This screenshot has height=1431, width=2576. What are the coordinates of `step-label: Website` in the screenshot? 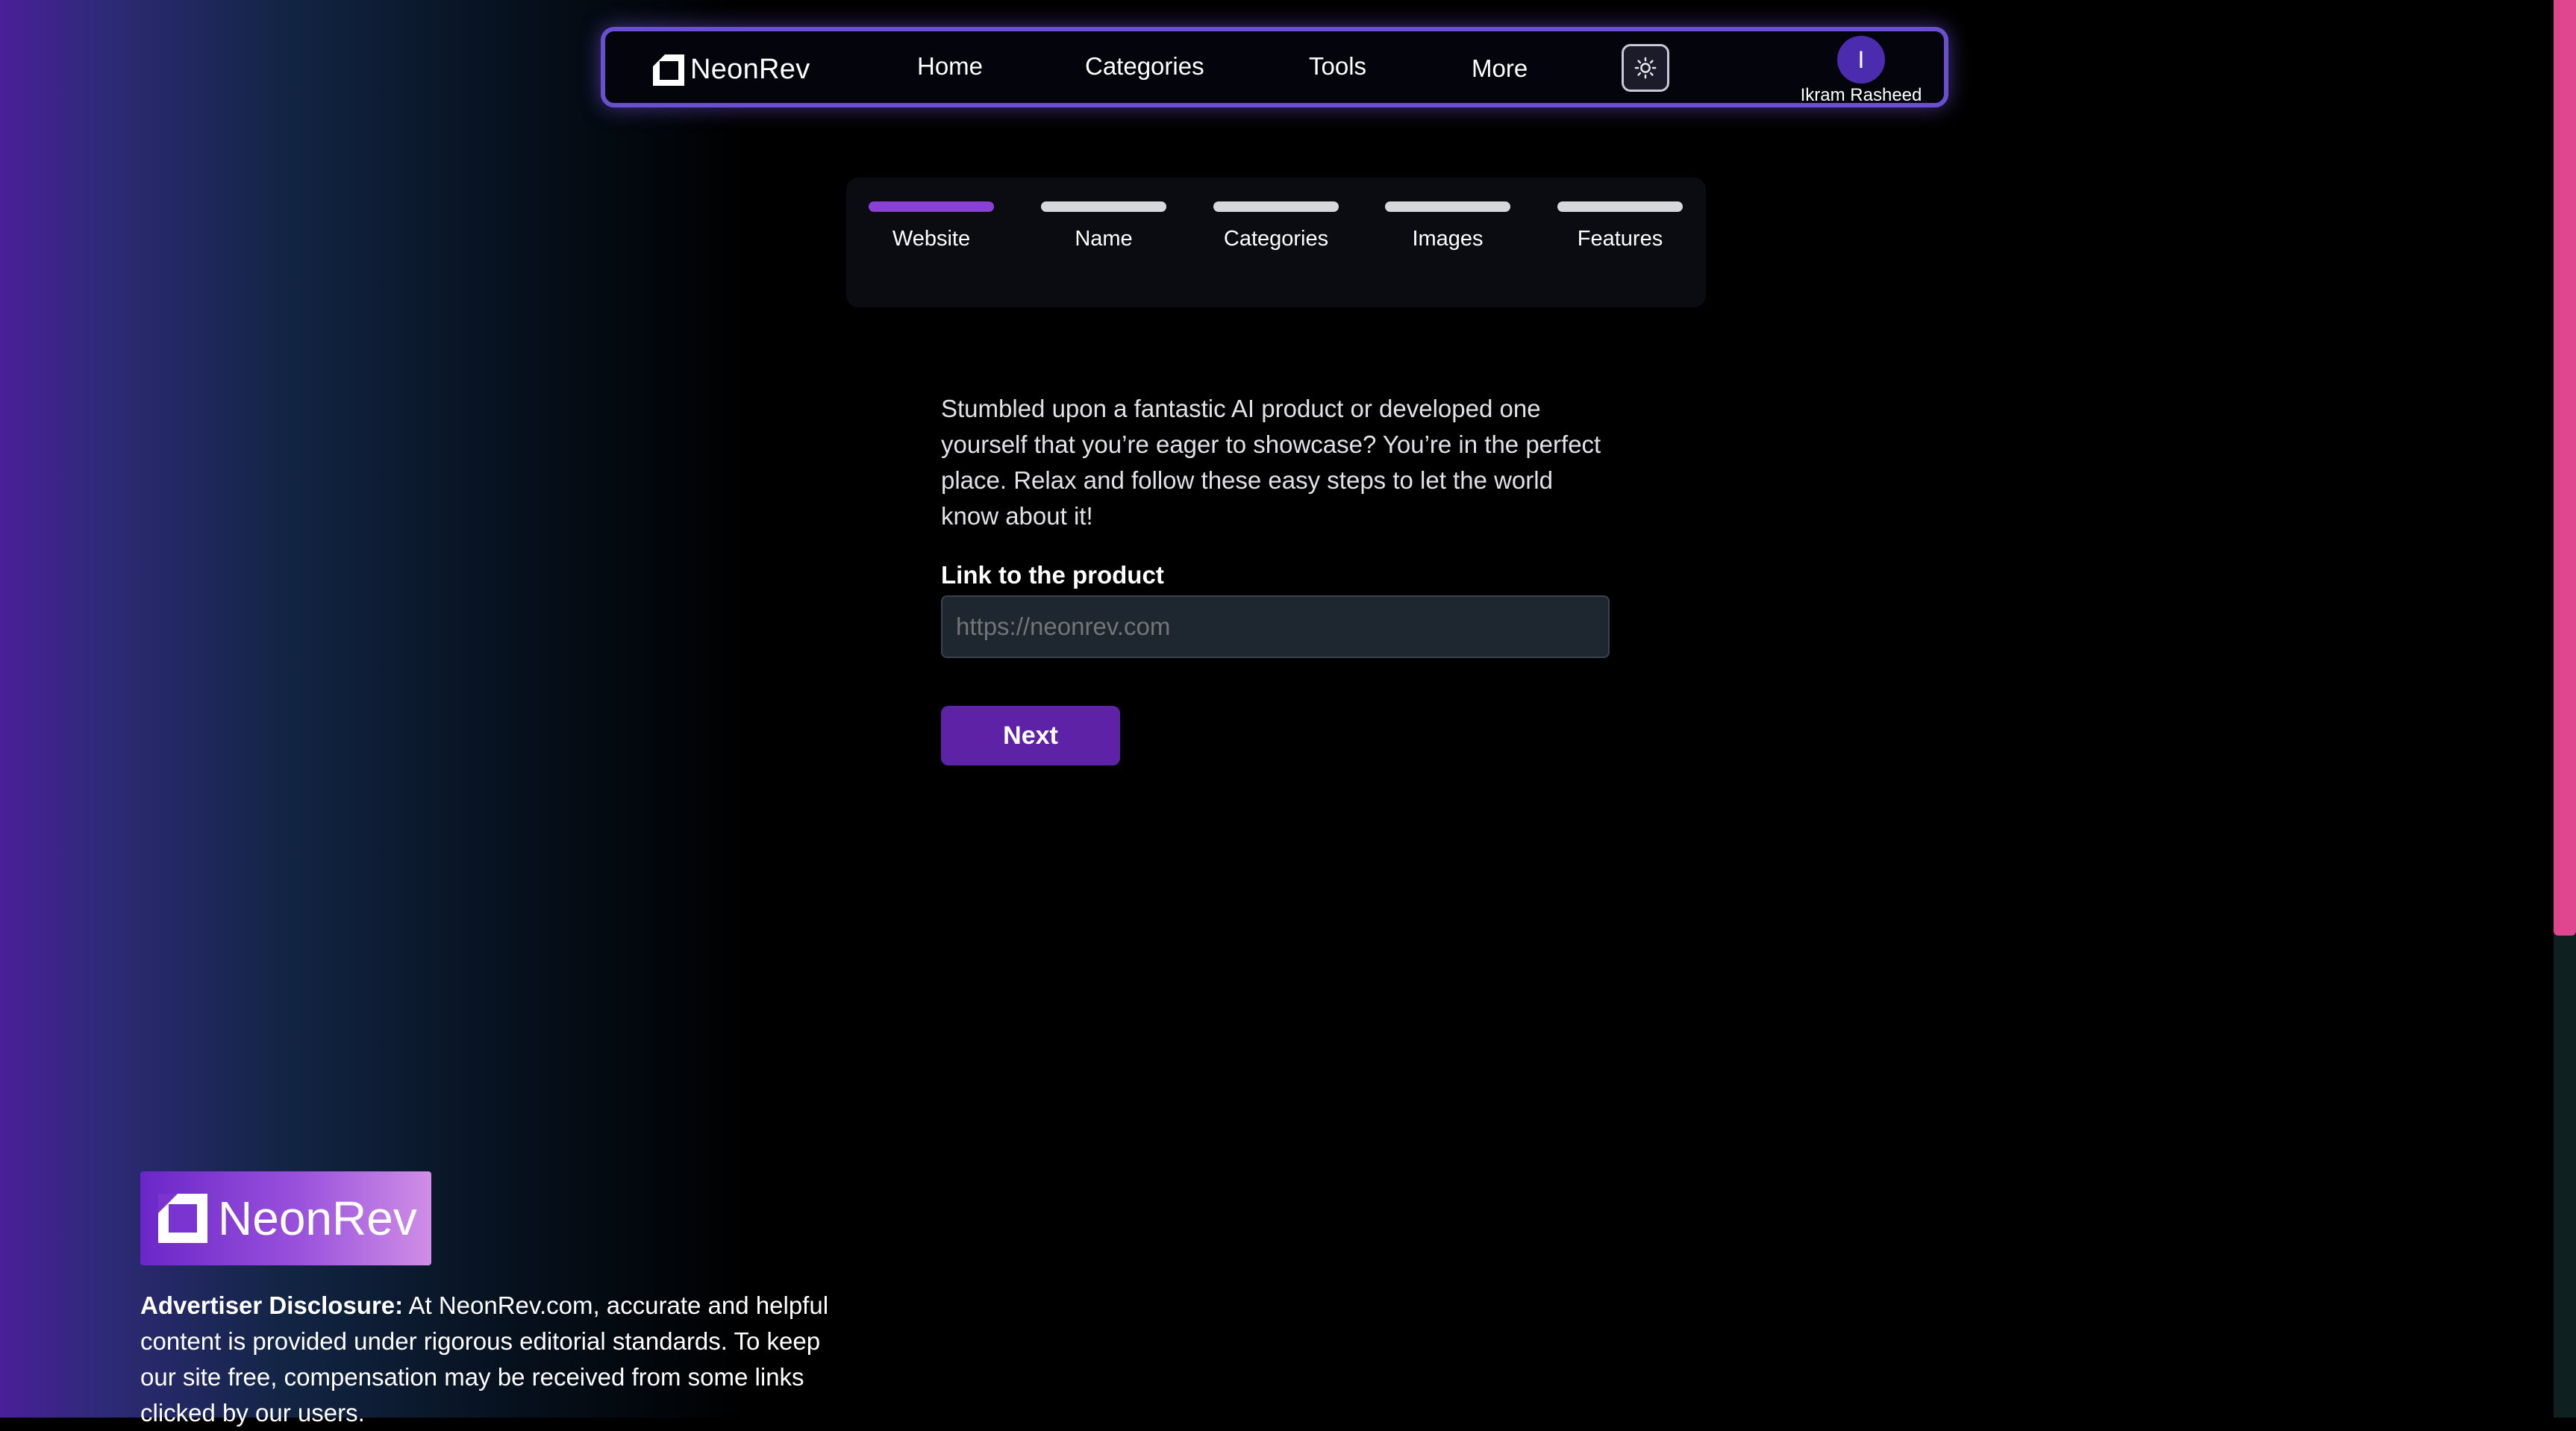 It's located at (931, 239).